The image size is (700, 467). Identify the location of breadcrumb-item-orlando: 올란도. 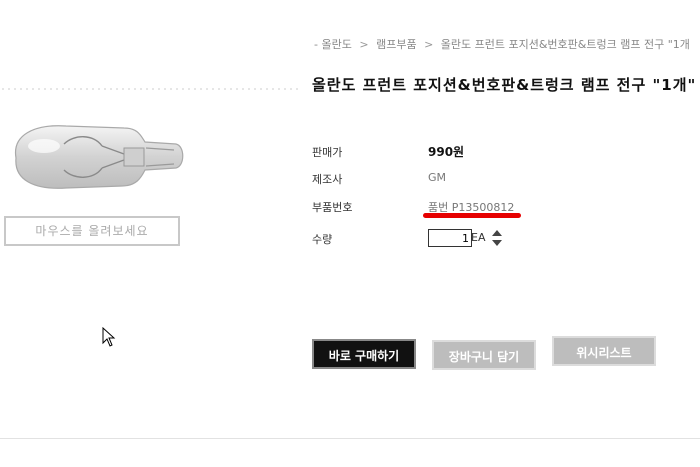
(336, 44).